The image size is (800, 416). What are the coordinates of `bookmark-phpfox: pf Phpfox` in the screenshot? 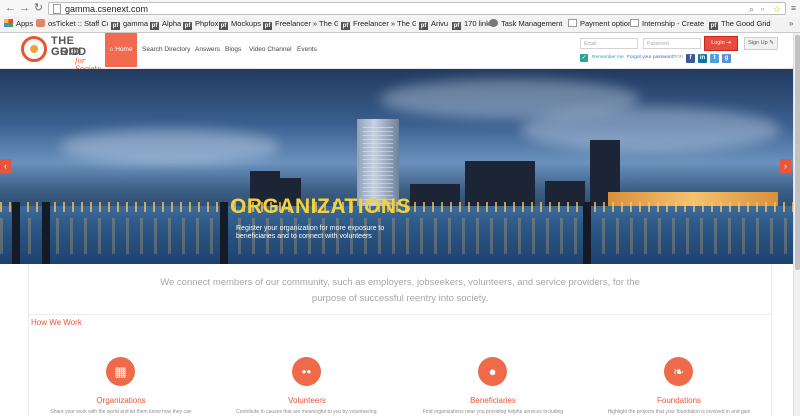 It's located at (200, 24).